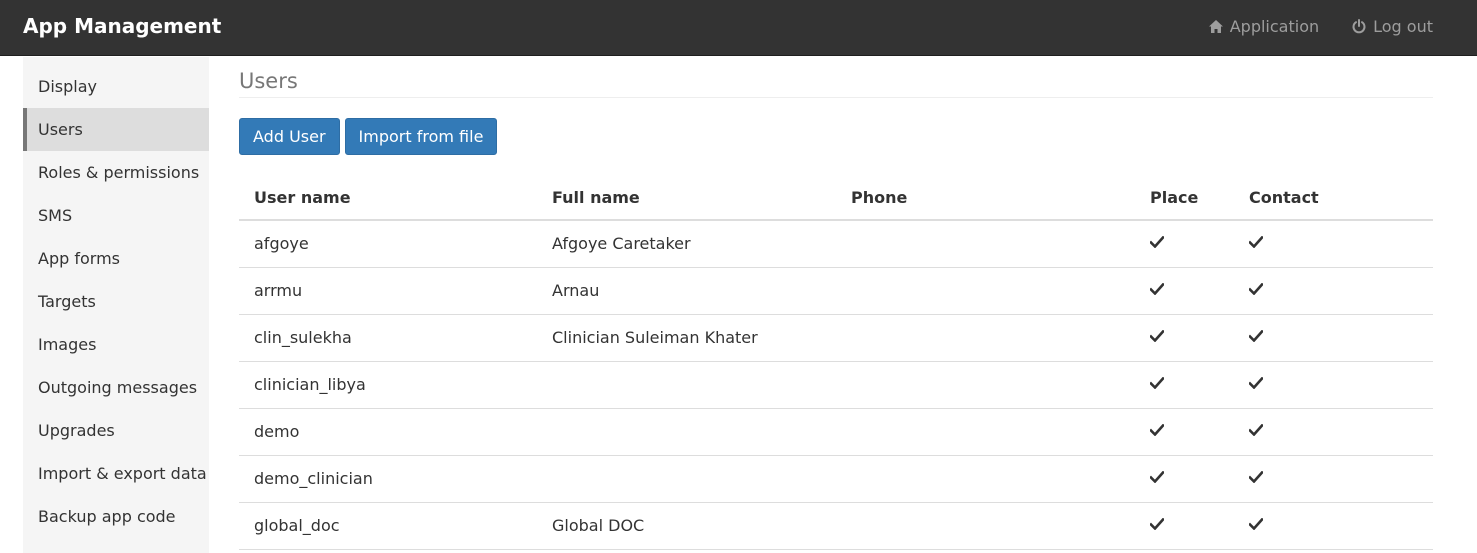 This screenshot has width=1477, height=553. I want to click on sidebar-item-label: Outgoing messages, so click(118, 387).